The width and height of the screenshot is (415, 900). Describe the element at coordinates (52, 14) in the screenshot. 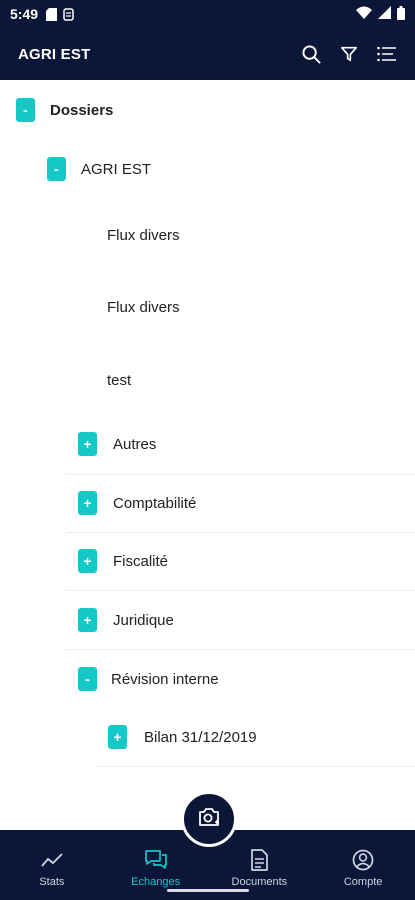

I see `sd-card-icon` at that location.